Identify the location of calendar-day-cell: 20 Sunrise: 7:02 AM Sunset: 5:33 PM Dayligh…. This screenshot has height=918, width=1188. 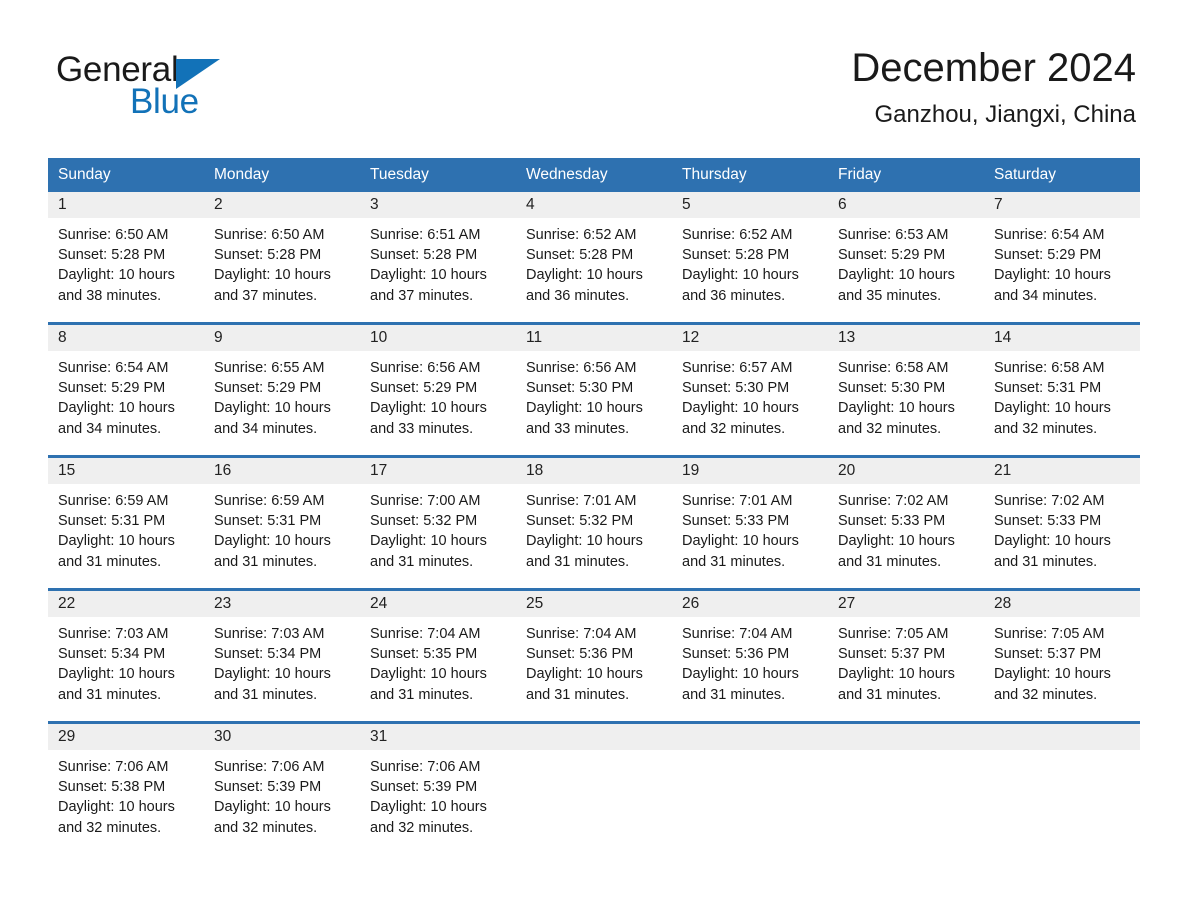
(906, 522).